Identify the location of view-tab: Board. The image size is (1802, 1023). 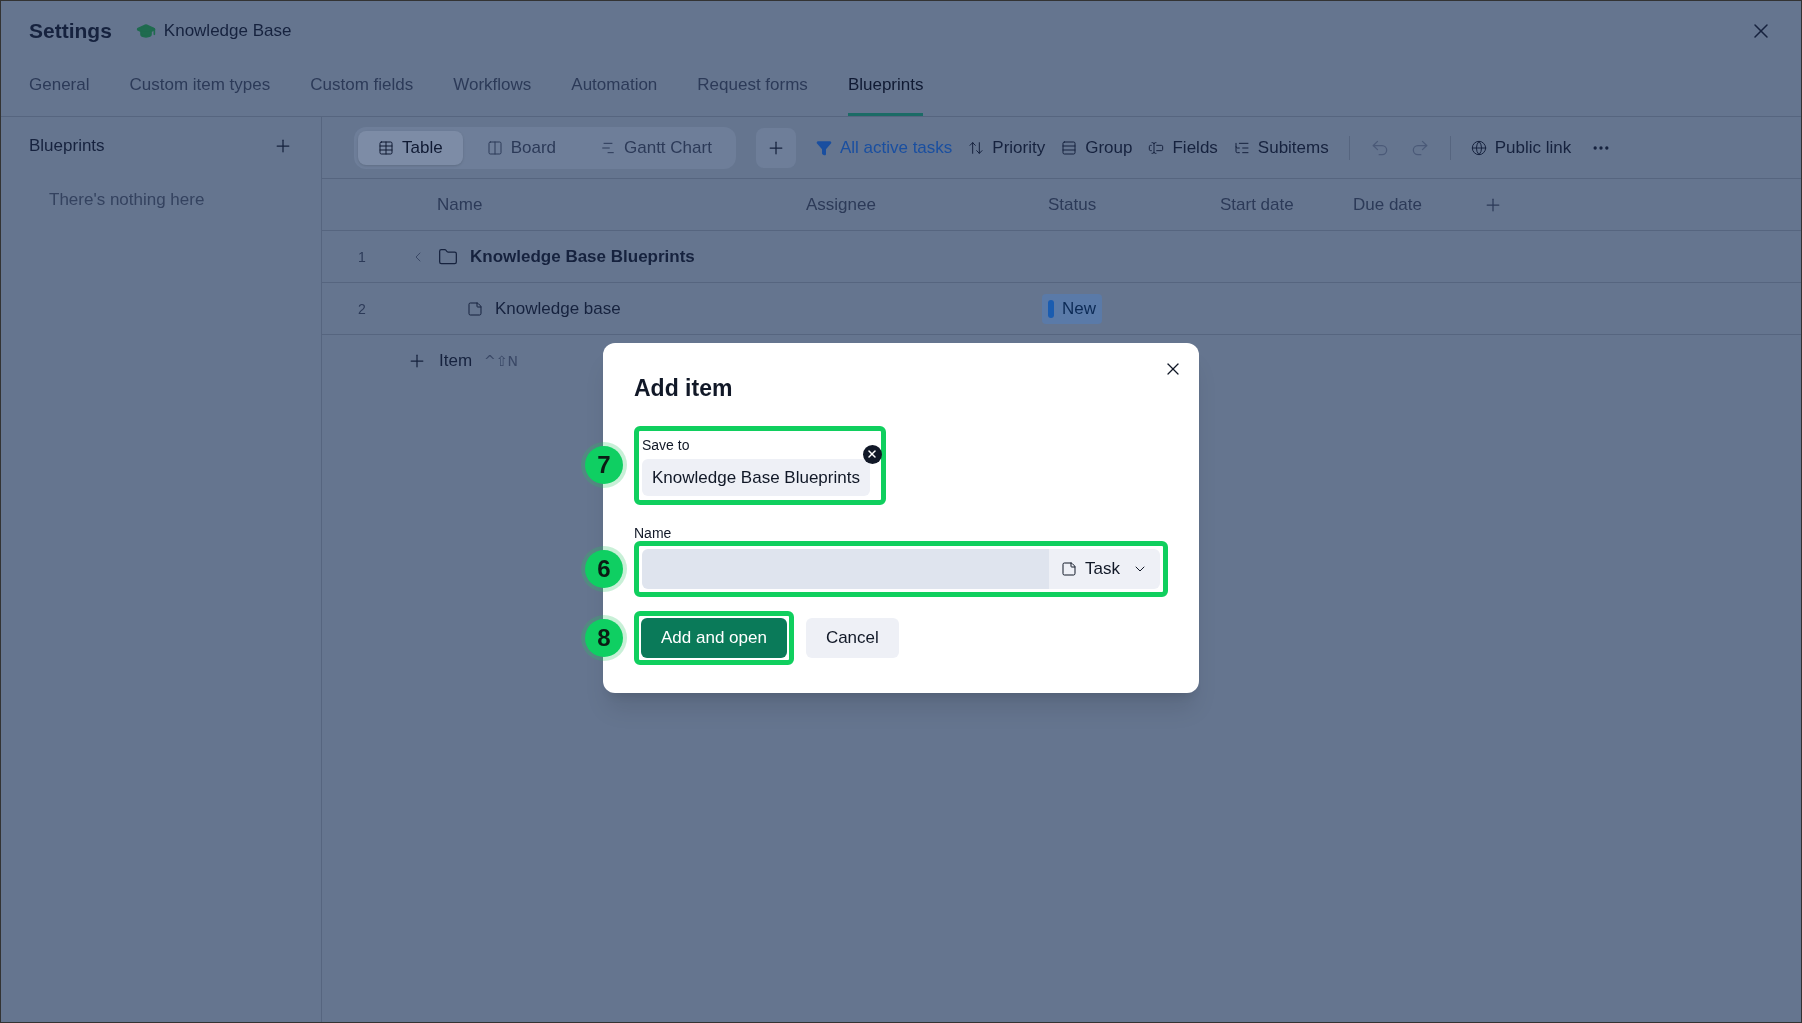
(521, 147).